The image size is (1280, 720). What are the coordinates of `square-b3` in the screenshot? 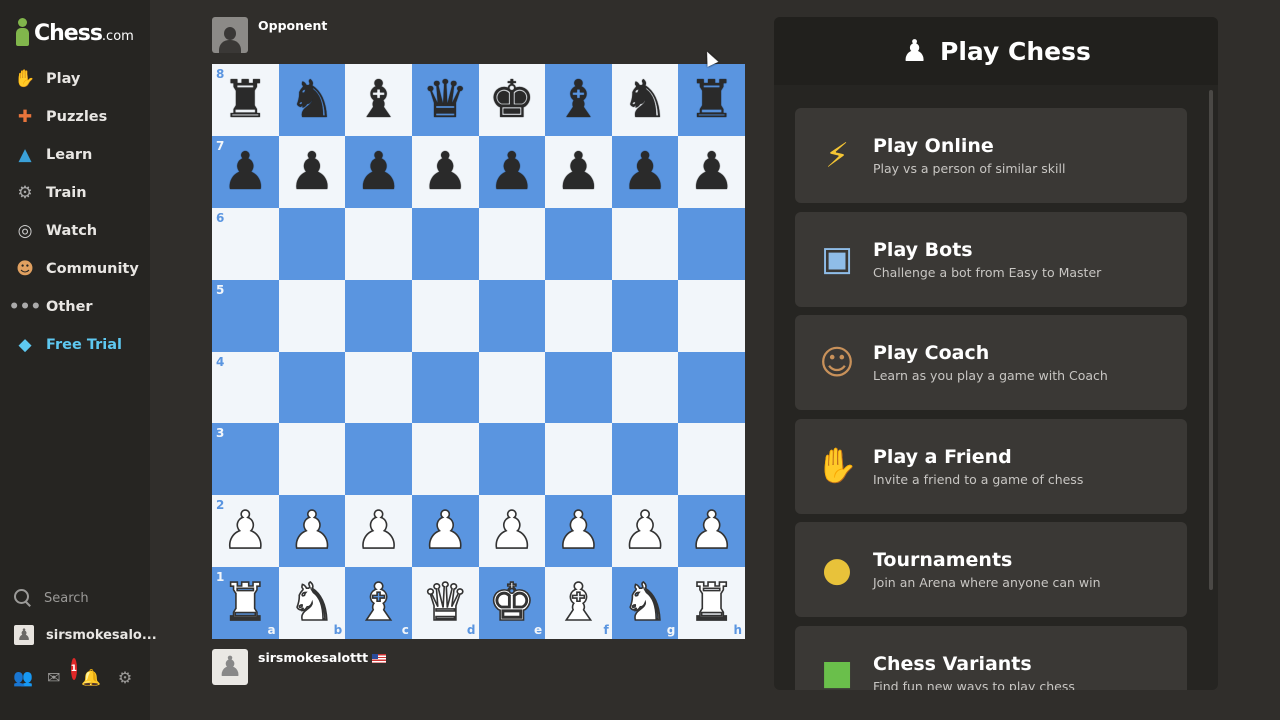 It's located at (312, 459).